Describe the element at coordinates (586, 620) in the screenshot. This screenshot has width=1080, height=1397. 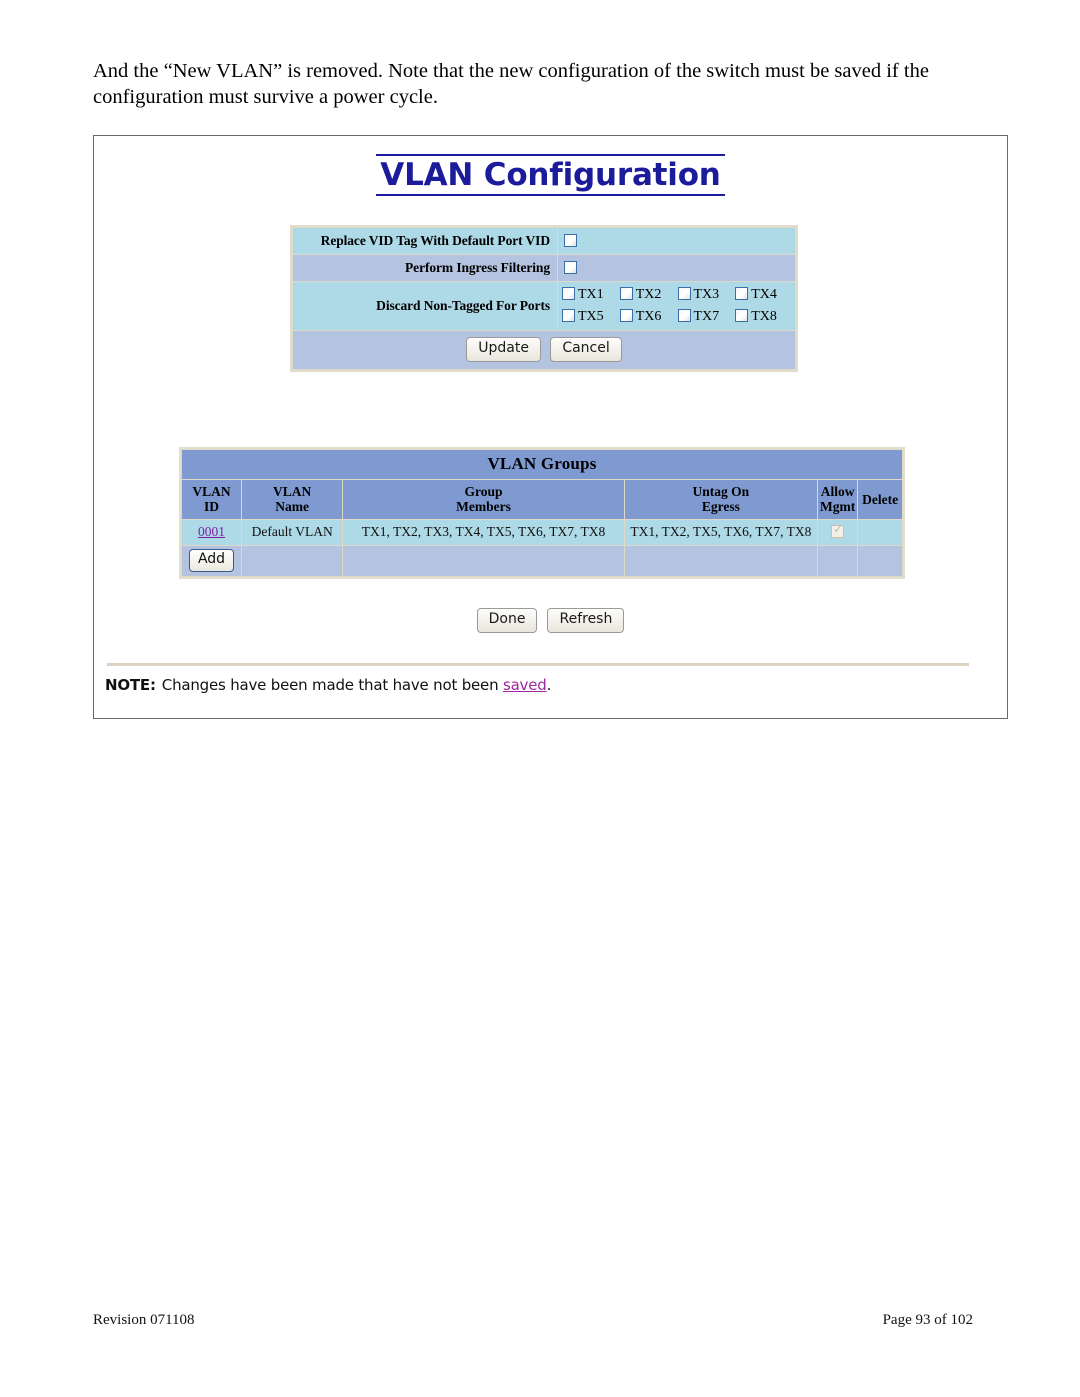
I see `refresh-button: Refresh` at that location.